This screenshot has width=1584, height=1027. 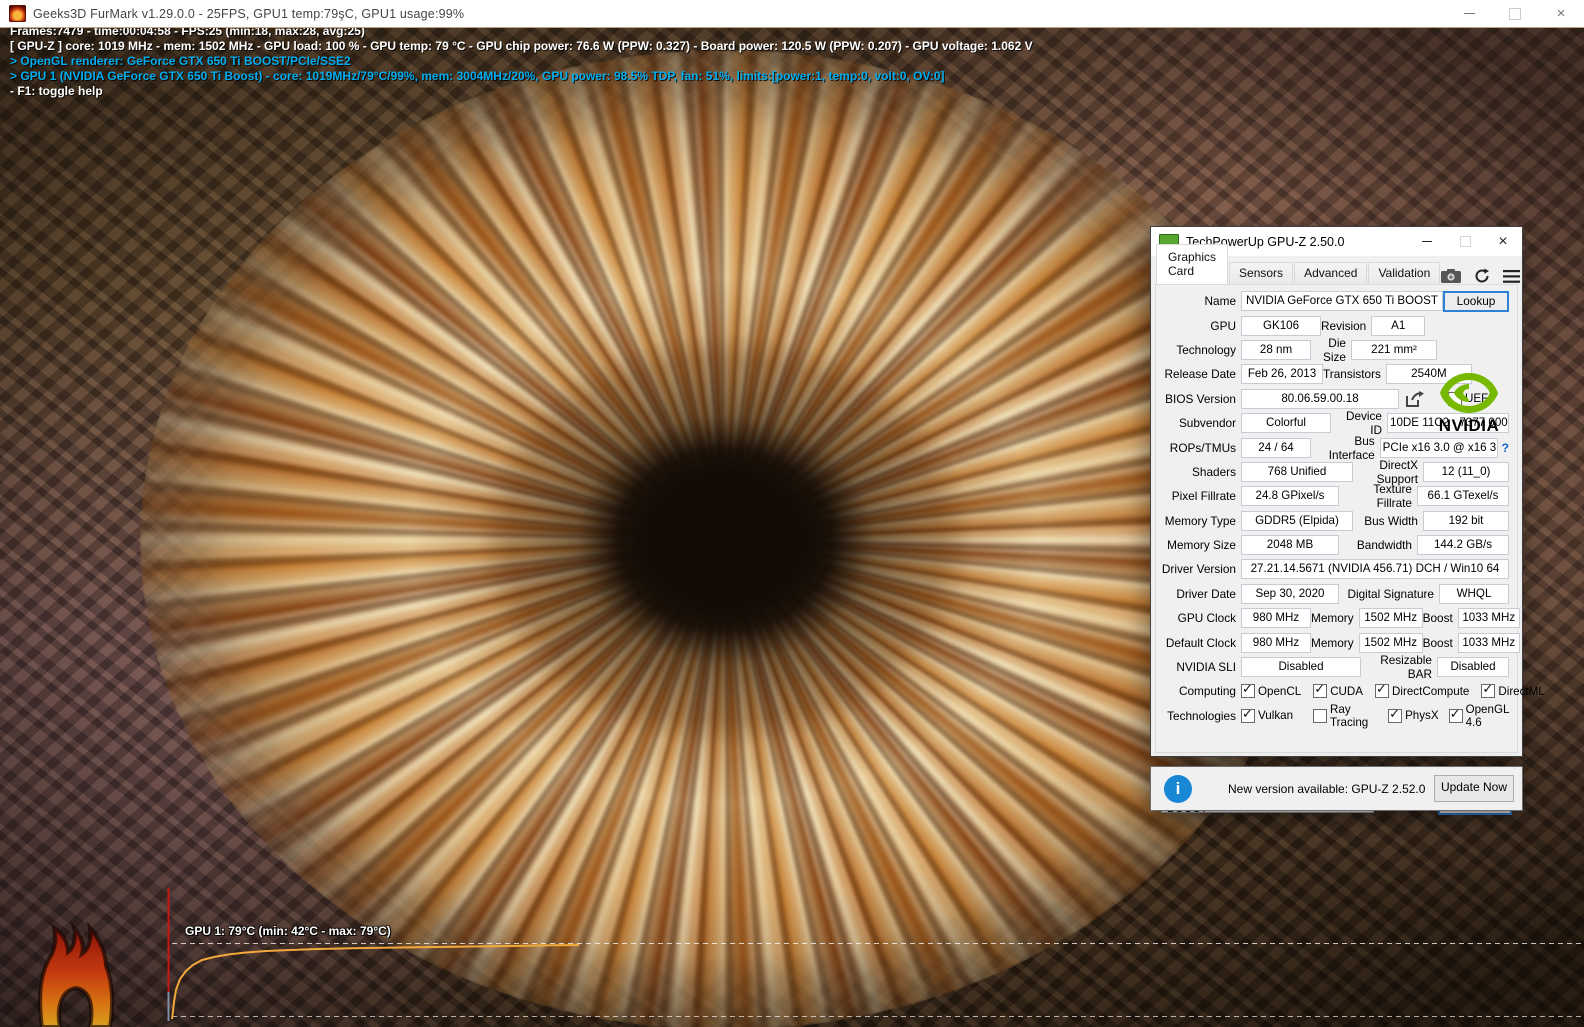 What do you see at coordinates (1276, 642) in the screenshot?
I see `default-clock-value: 980 MHz` at bounding box center [1276, 642].